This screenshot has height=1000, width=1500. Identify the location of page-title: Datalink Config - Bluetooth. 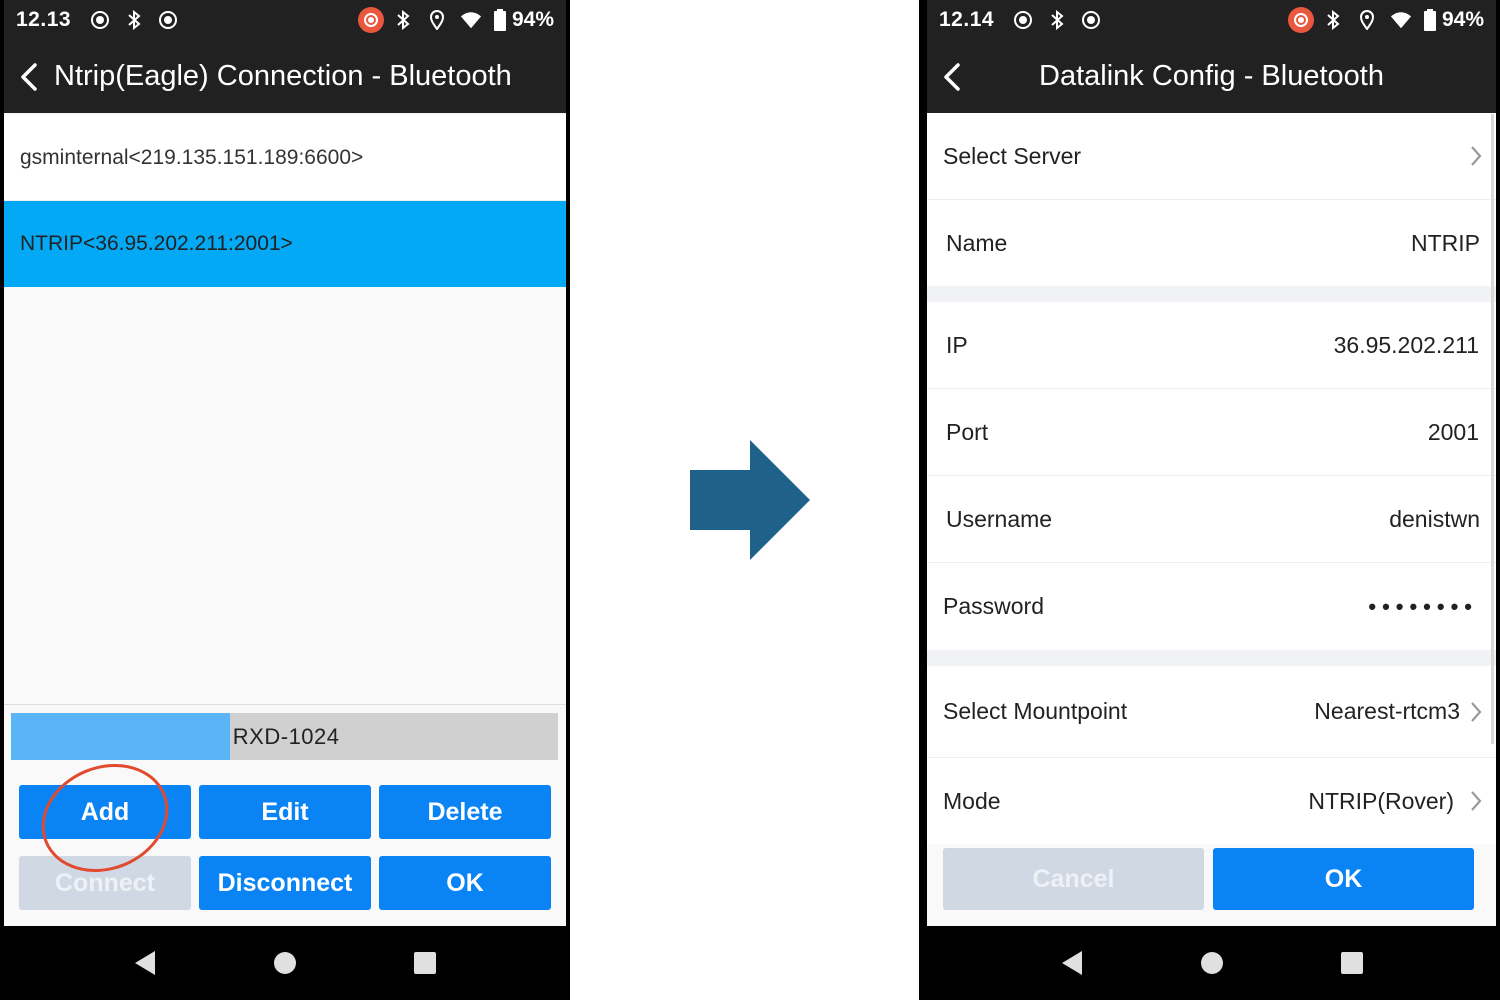
(1211, 76).